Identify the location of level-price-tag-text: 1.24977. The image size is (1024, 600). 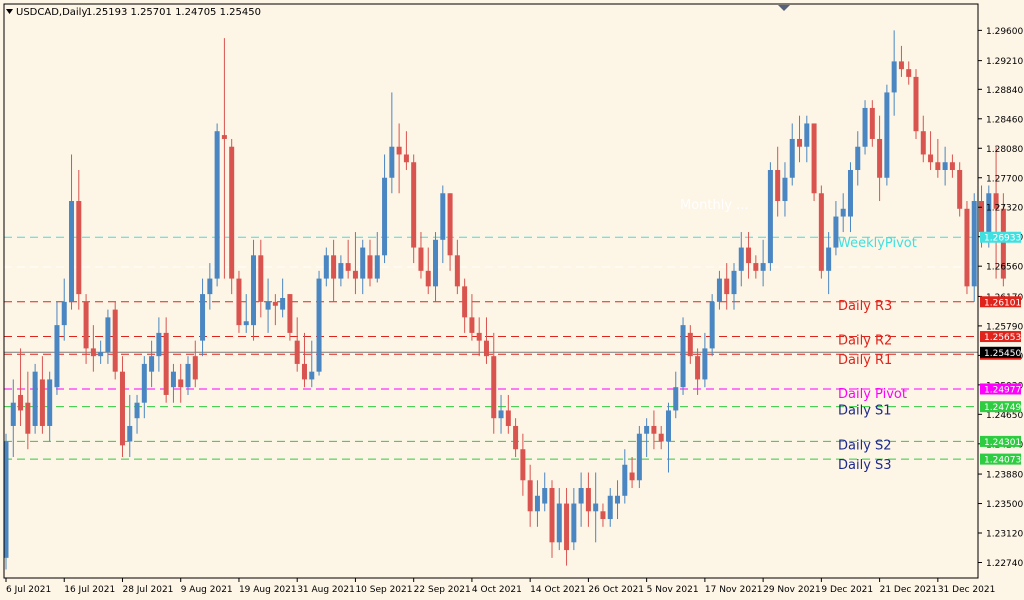
(1002, 390).